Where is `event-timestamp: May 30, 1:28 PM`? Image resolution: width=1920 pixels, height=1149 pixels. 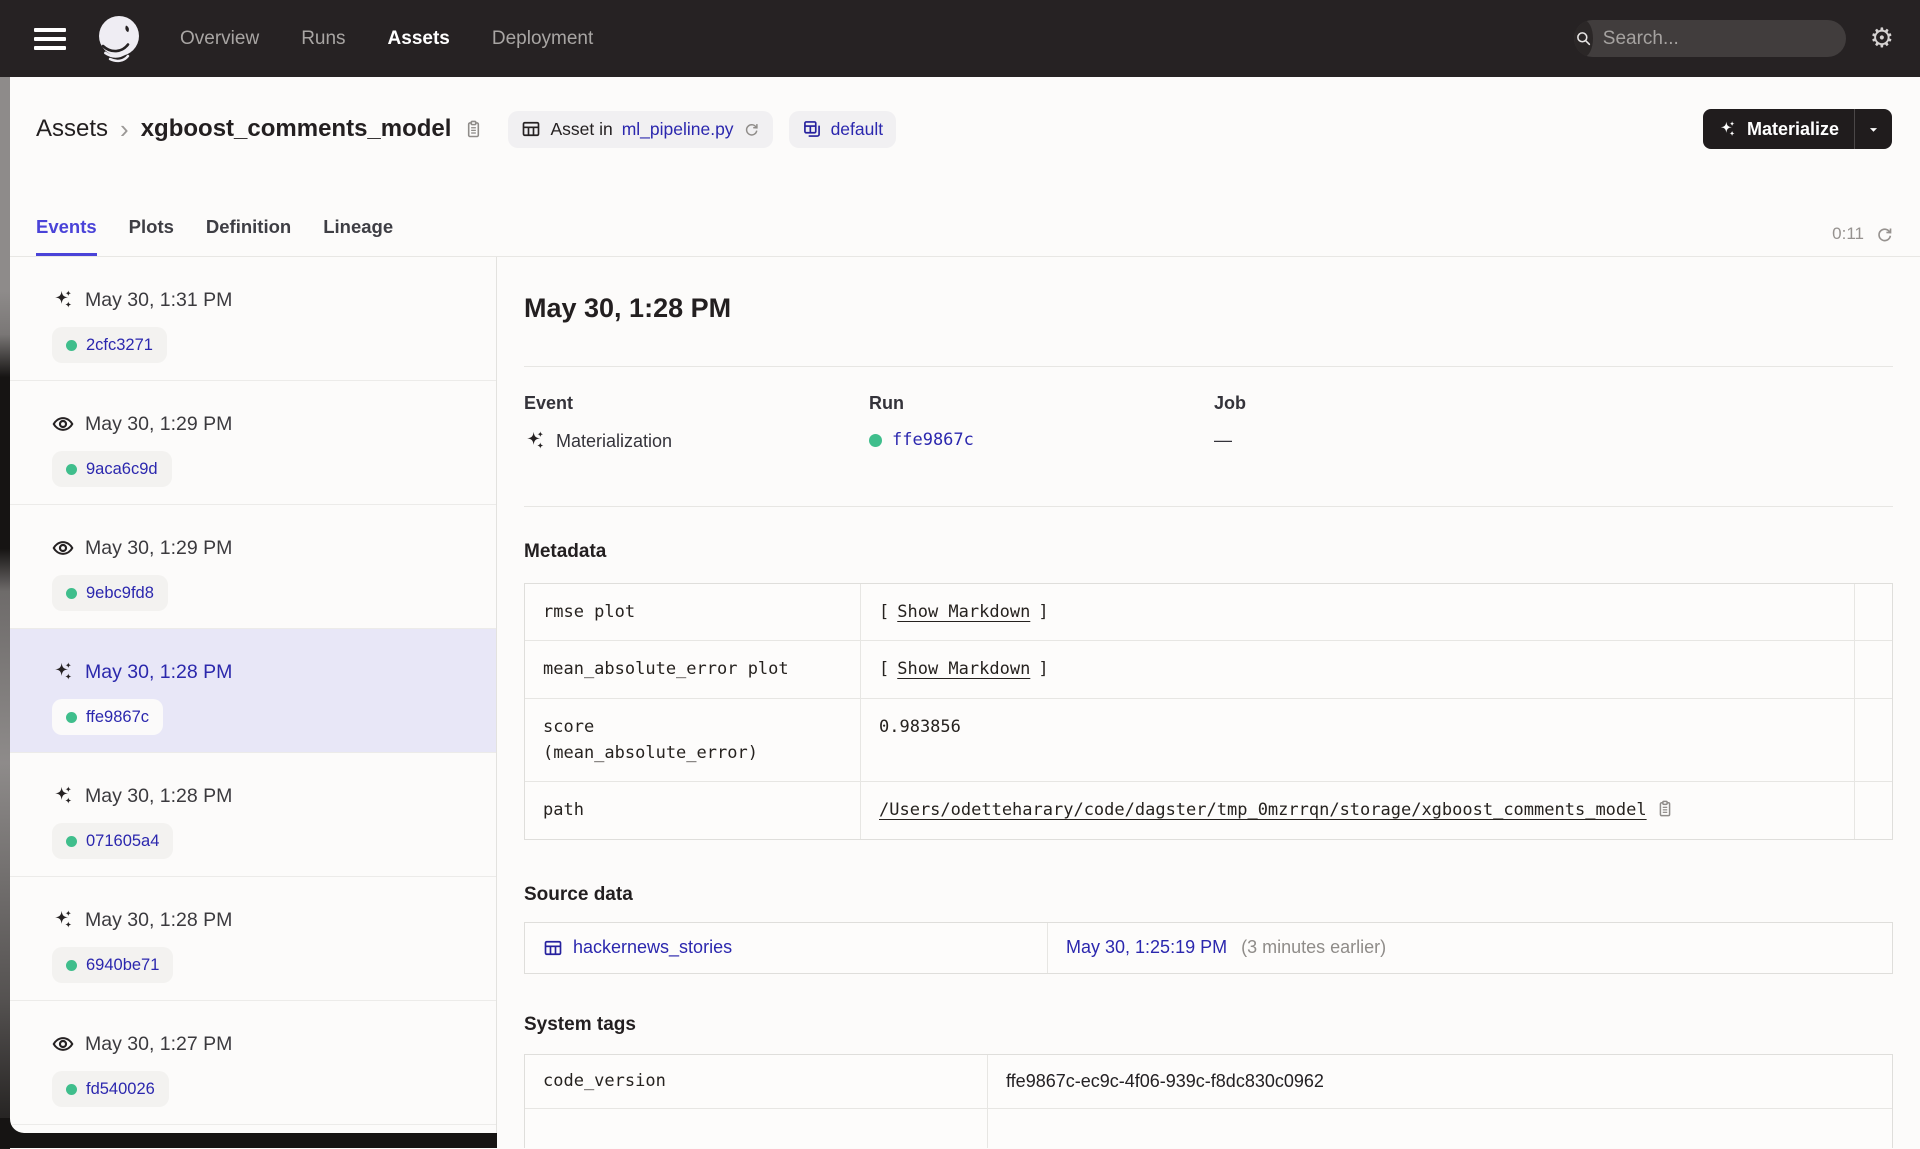 event-timestamp: May 30, 1:28 PM is located at coordinates (159, 919).